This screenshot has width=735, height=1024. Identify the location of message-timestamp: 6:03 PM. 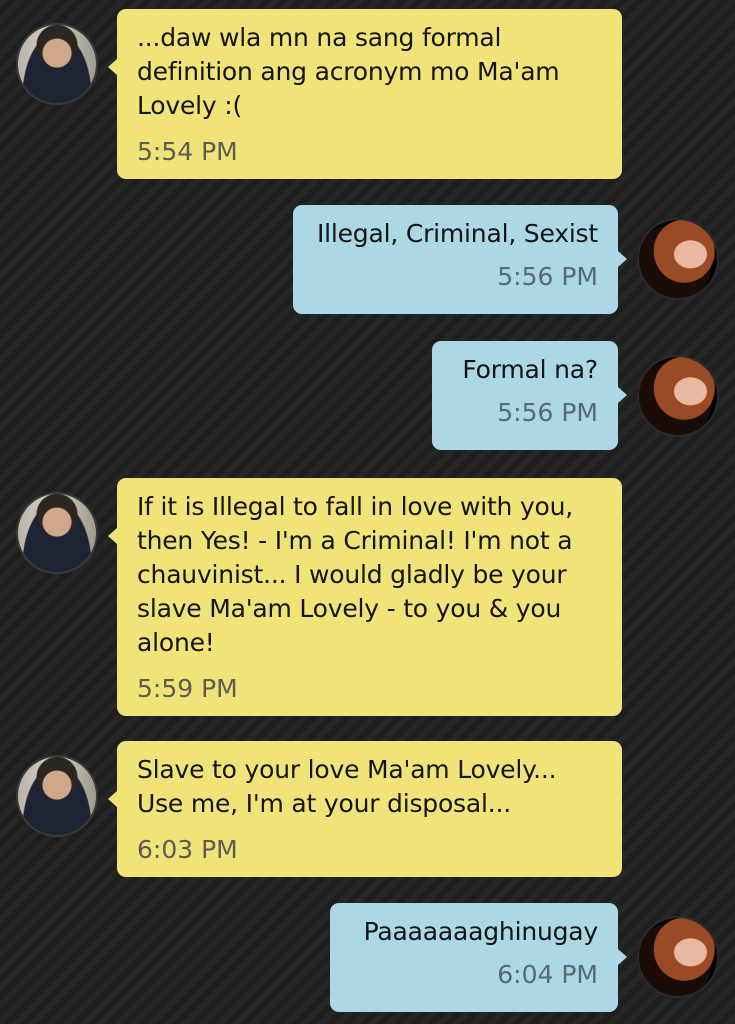
(187, 849).